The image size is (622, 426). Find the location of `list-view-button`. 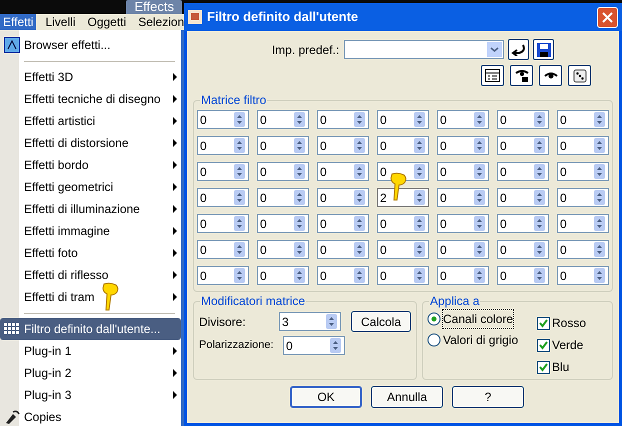

list-view-button is located at coordinates (492, 75).